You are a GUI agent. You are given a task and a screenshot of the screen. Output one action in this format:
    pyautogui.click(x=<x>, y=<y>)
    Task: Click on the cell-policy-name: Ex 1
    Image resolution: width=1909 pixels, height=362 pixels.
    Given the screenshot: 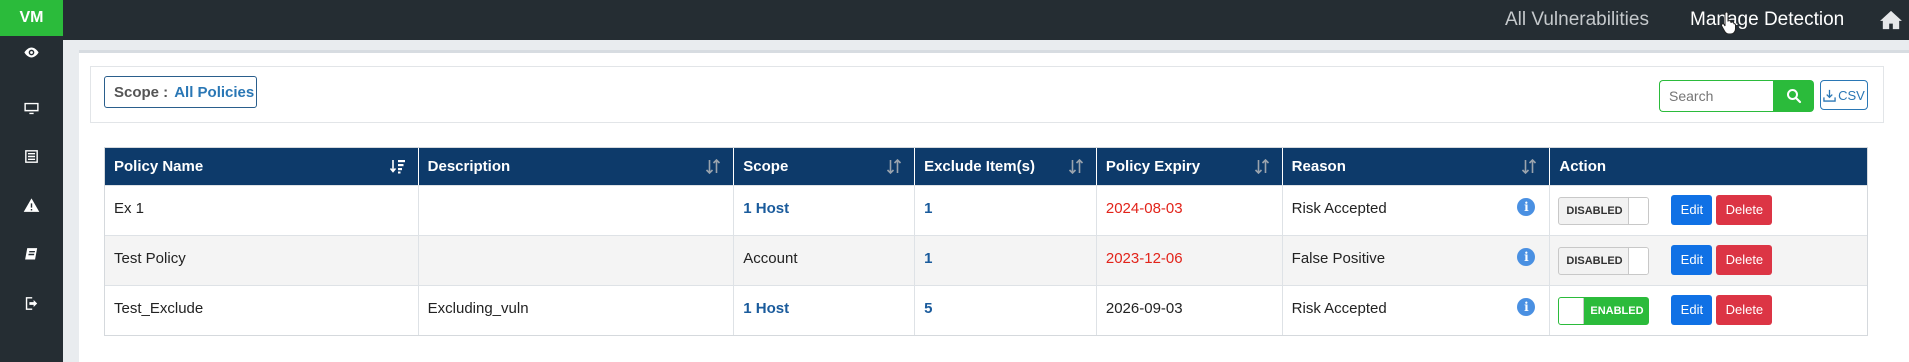 What is the action you would take?
    pyautogui.click(x=262, y=210)
    